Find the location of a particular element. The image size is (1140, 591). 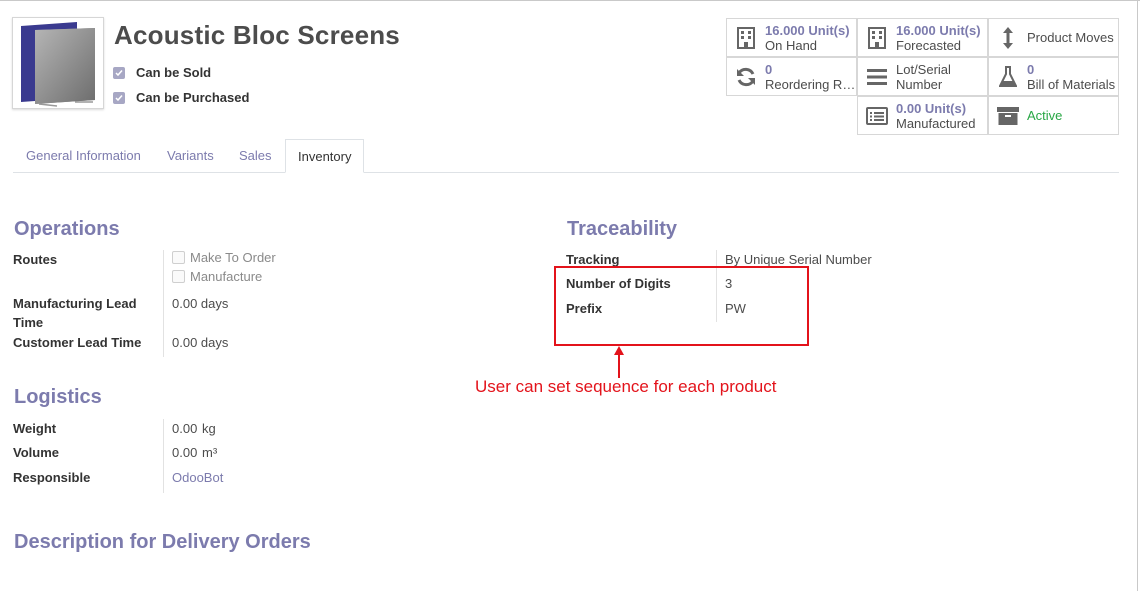

weight-unit: kg is located at coordinates (209, 428).